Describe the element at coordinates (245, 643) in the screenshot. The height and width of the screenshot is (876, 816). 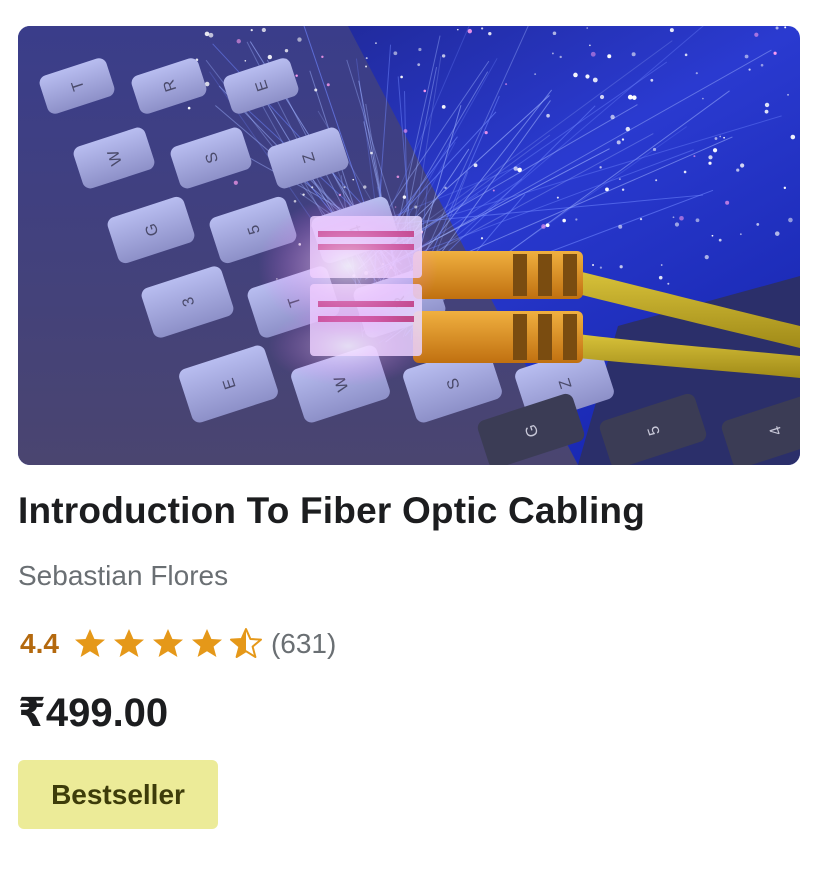
I see `star-half-icon` at that location.